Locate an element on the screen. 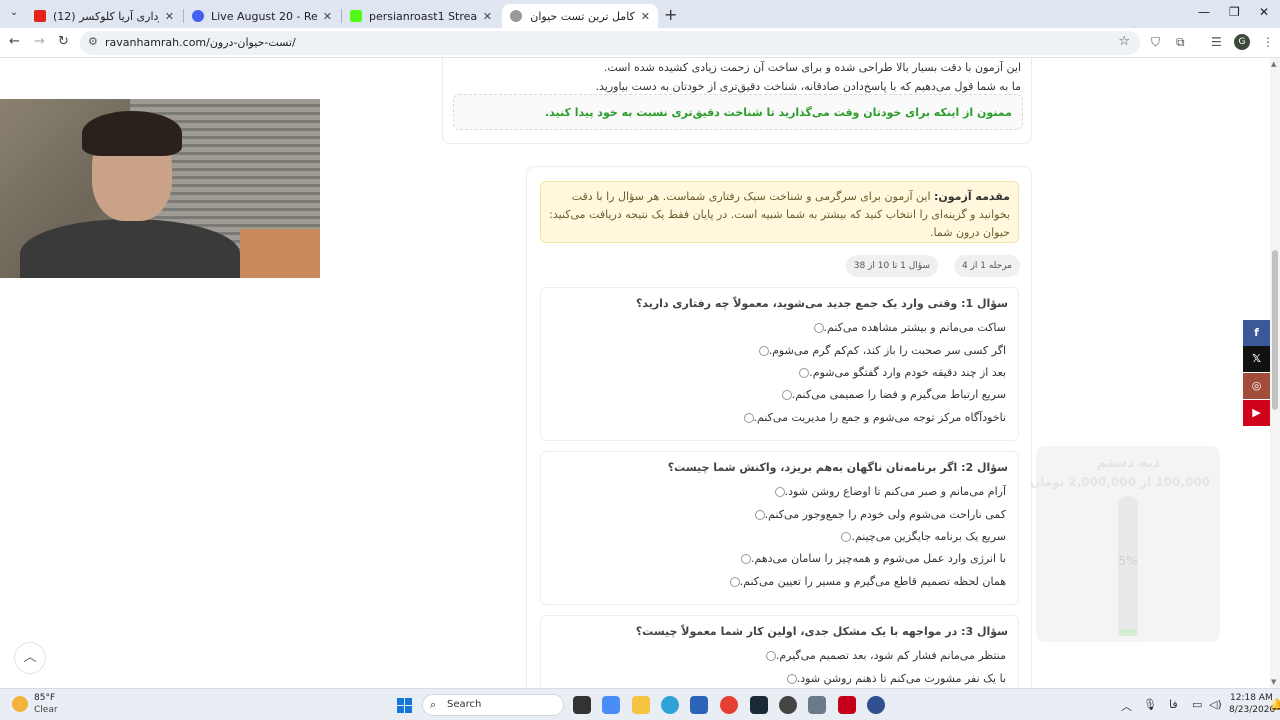  reload-icon: ↻ is located at coordinates (63, 41).